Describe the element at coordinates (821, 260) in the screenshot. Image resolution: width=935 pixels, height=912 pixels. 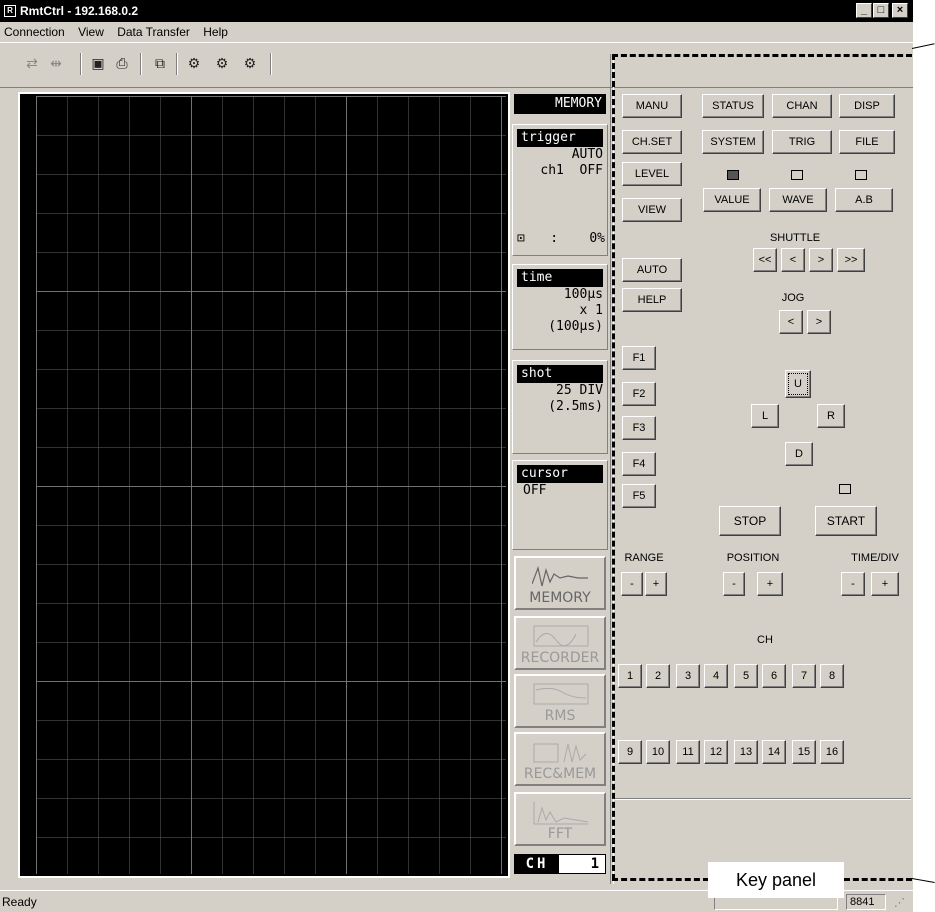
I see `shuttle-forward-button: >` at that location.